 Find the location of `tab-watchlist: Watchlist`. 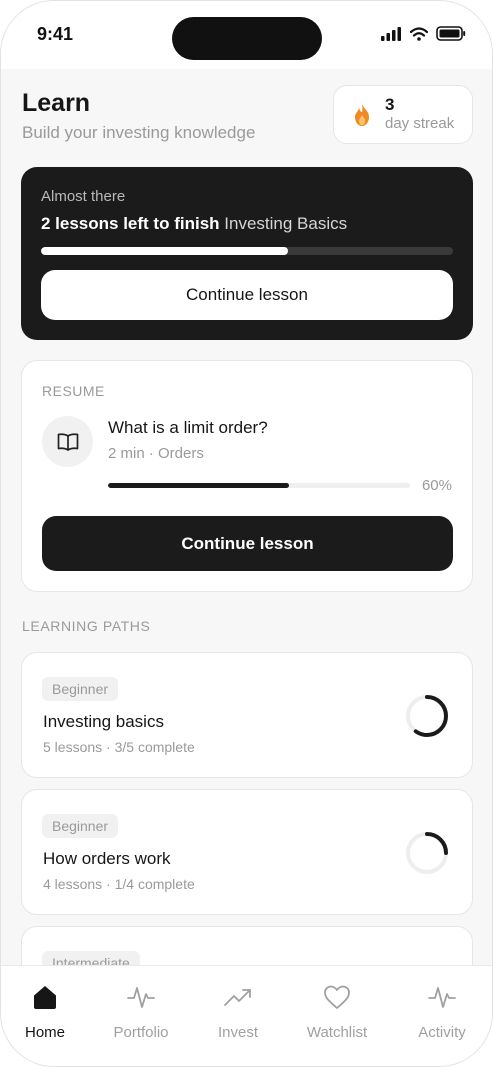

tab-watchlist: Watchlist is located at coordinates (337, 1011).